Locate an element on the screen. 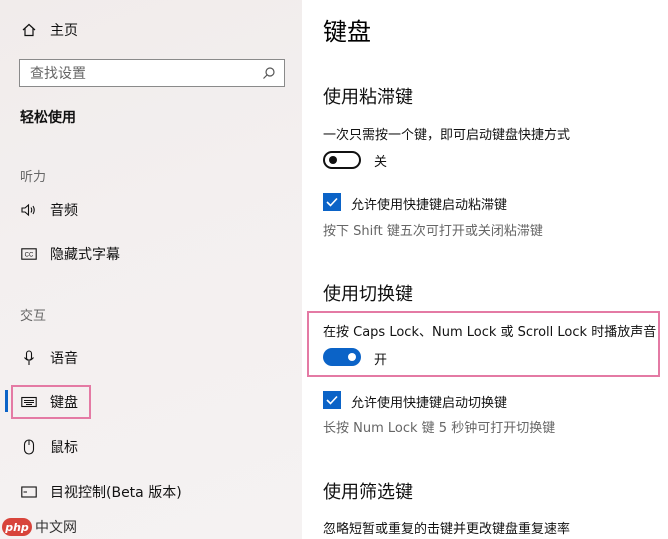 The image size is (668, 539). speaker-icon is located at coordinates (29, 210).